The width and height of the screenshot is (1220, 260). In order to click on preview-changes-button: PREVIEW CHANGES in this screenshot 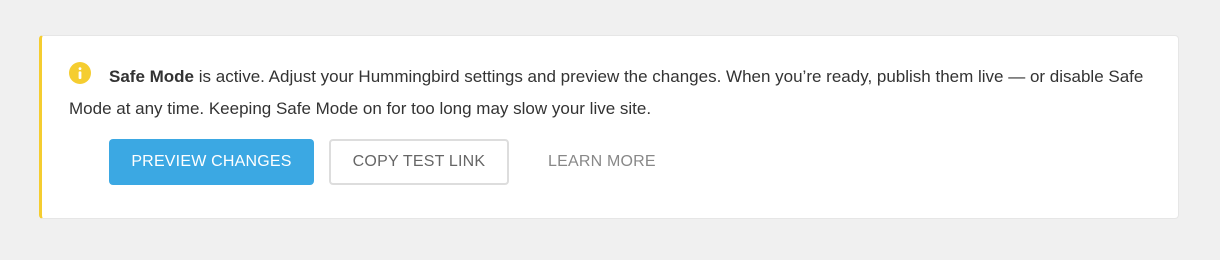, I will do `click(211, 162)`.